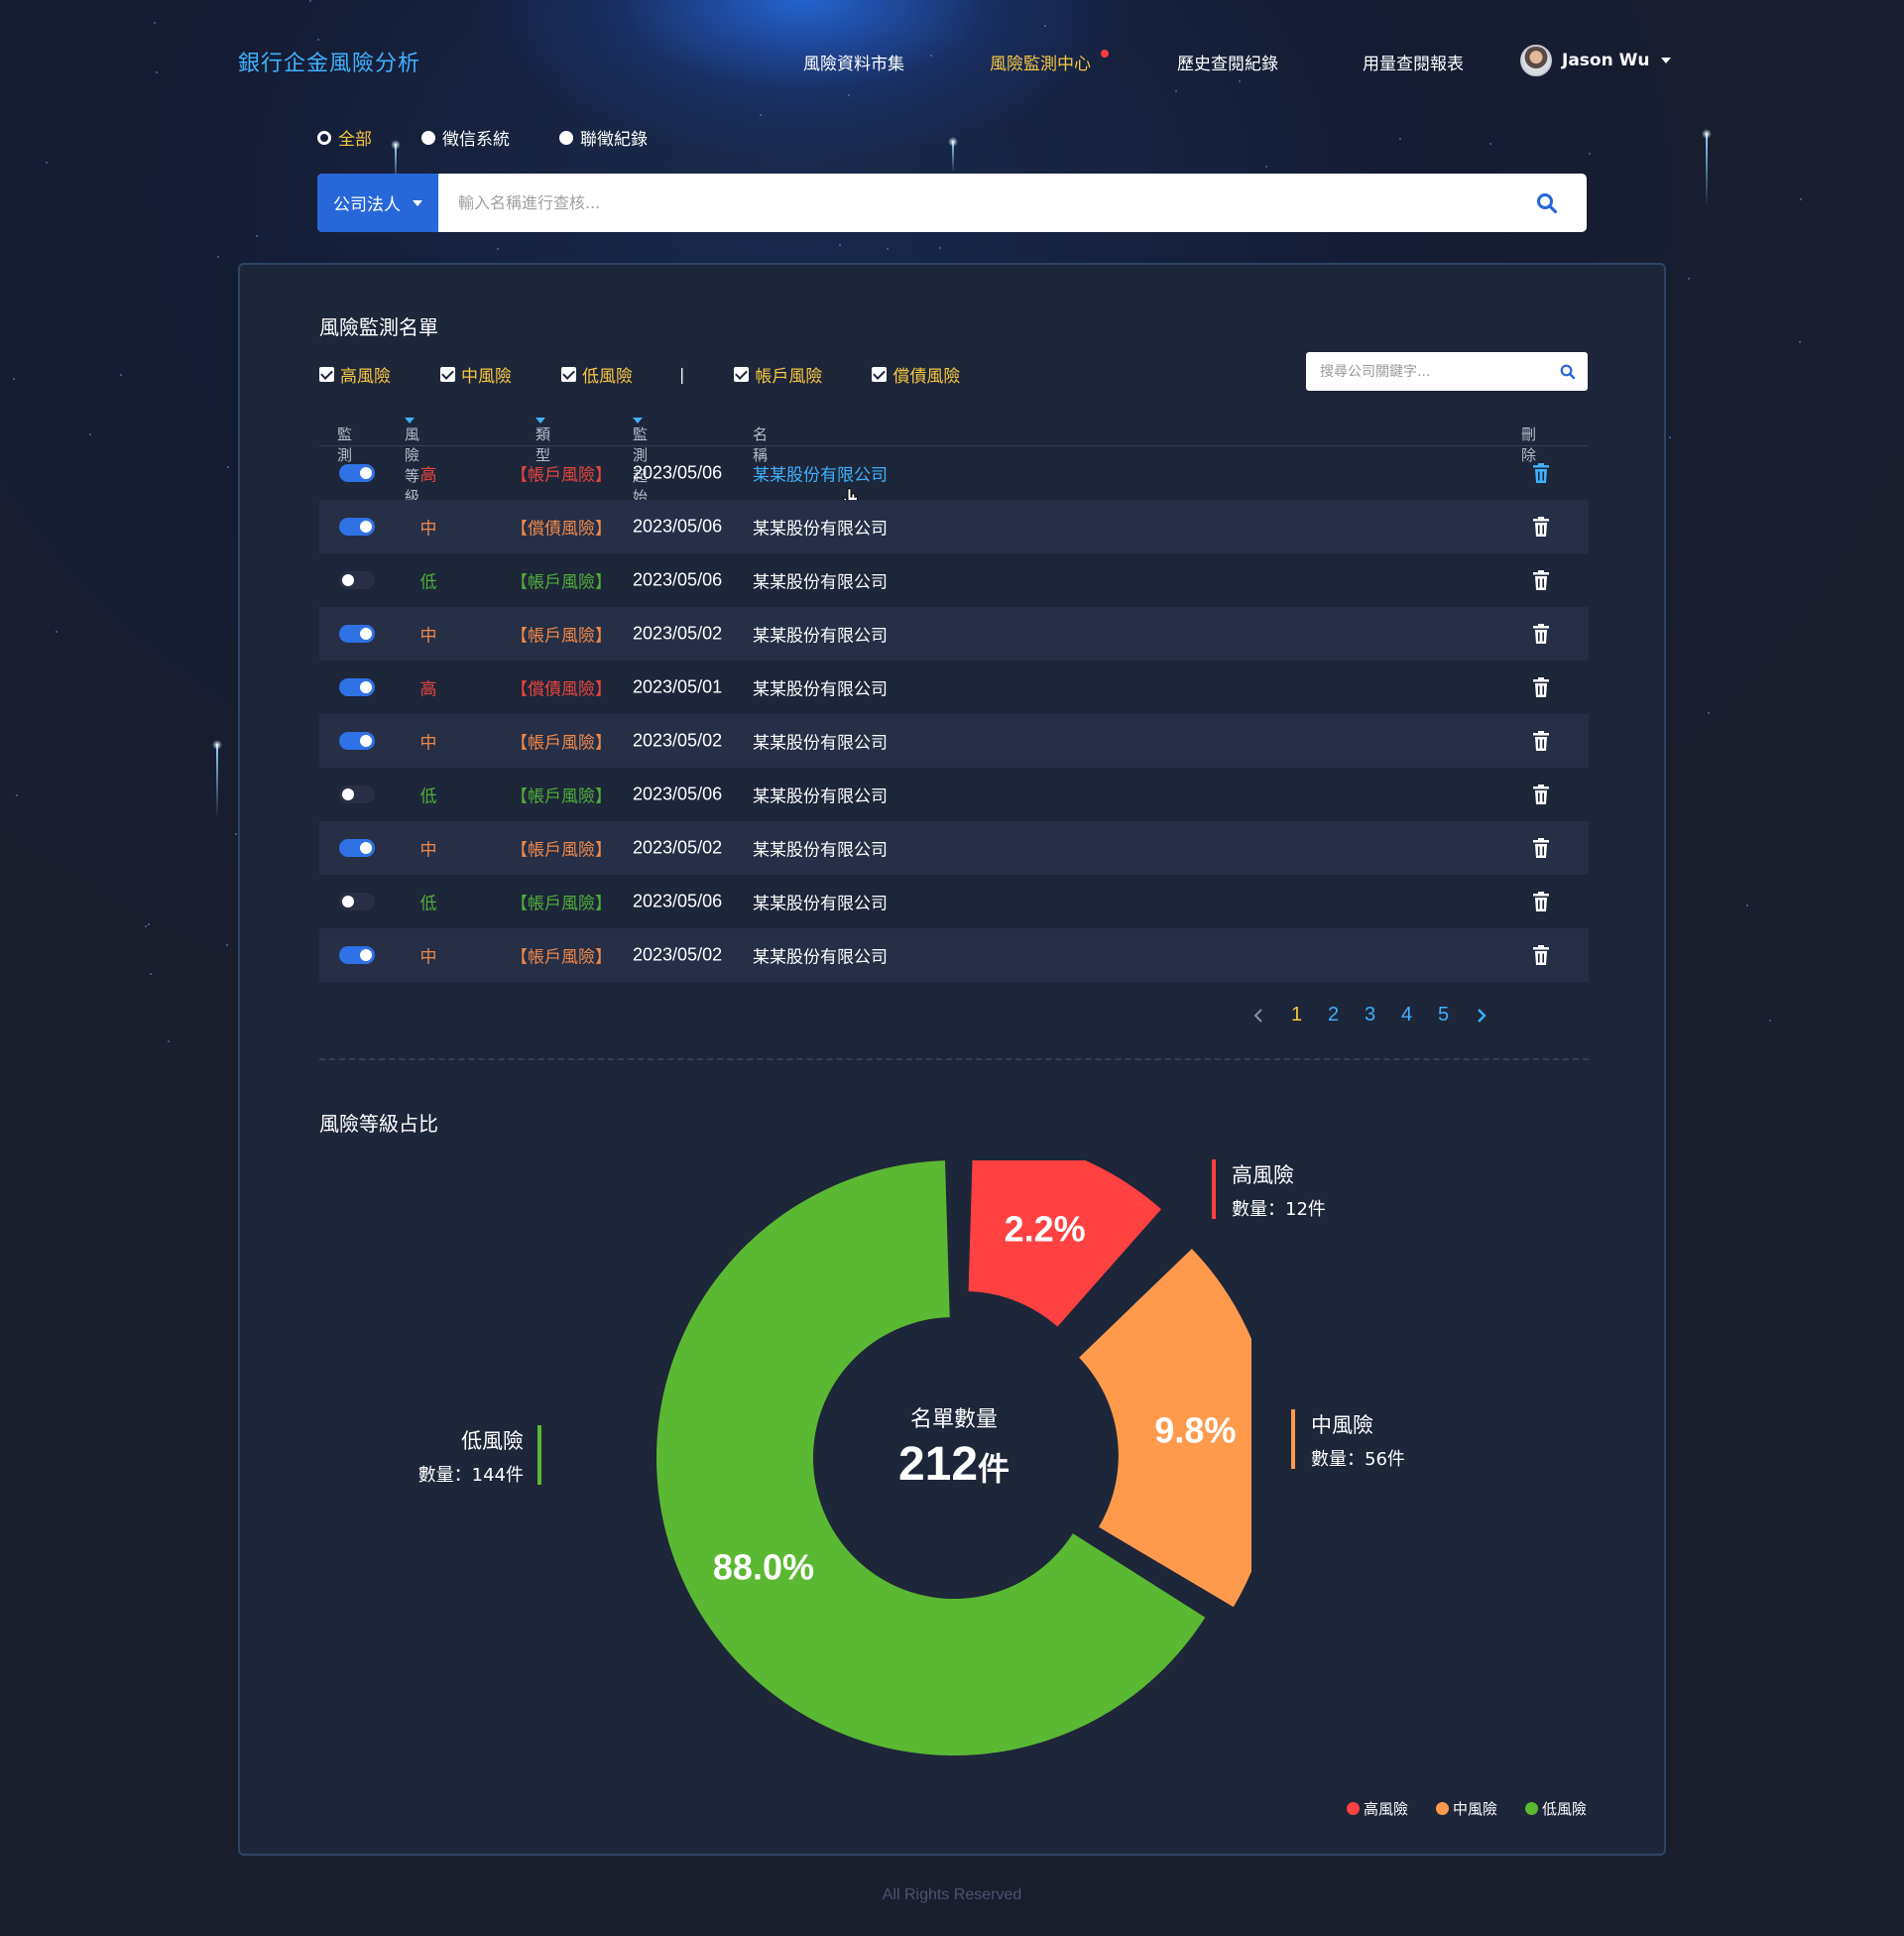  Describe the element at coordinates (1227, 62) in the screenshot. I see `nav-history-records: 歷史查閱紀錄` at that location.